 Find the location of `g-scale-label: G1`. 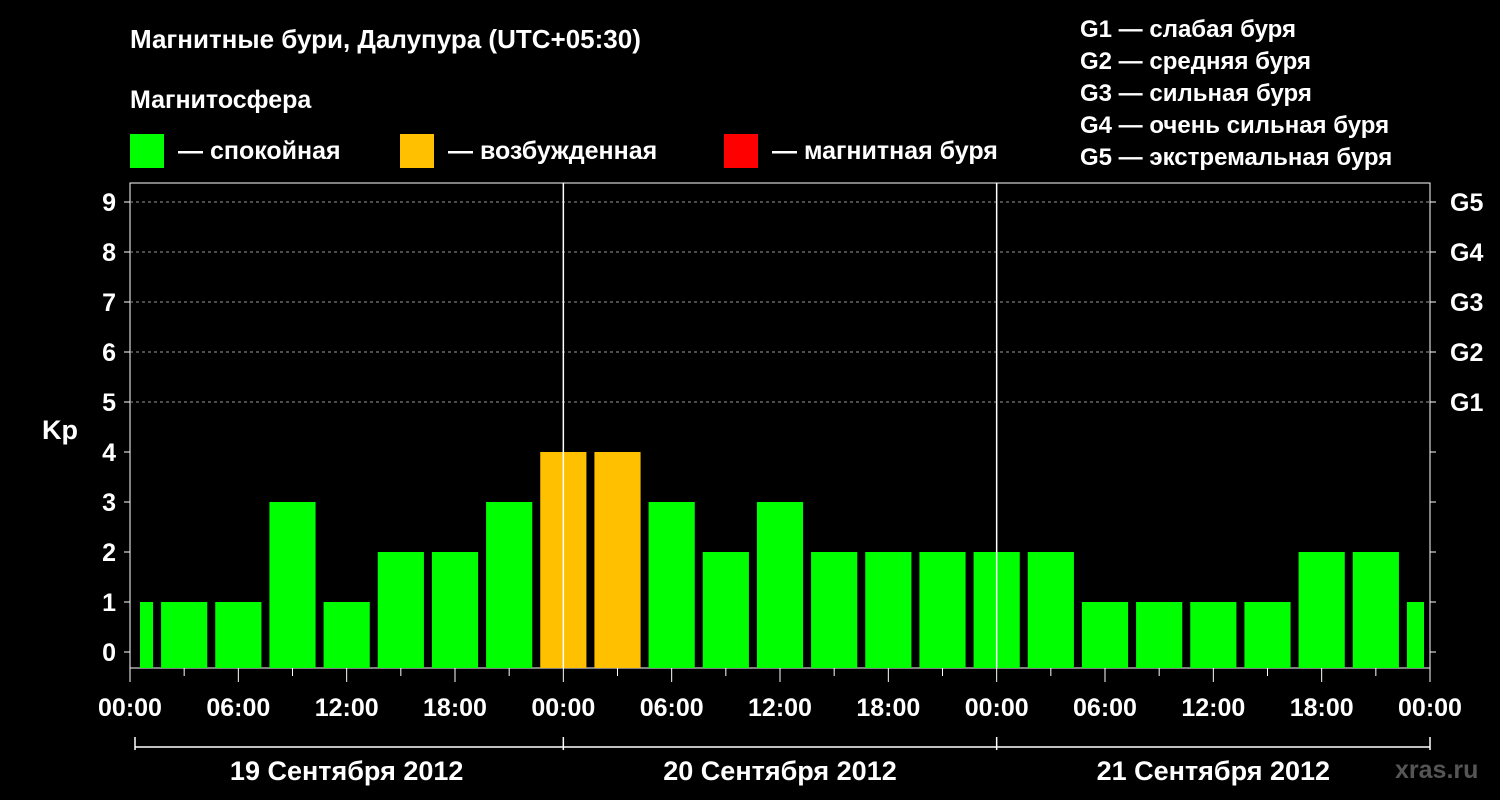

g-scale-label: G1 is located at coordinates (1466, 403).